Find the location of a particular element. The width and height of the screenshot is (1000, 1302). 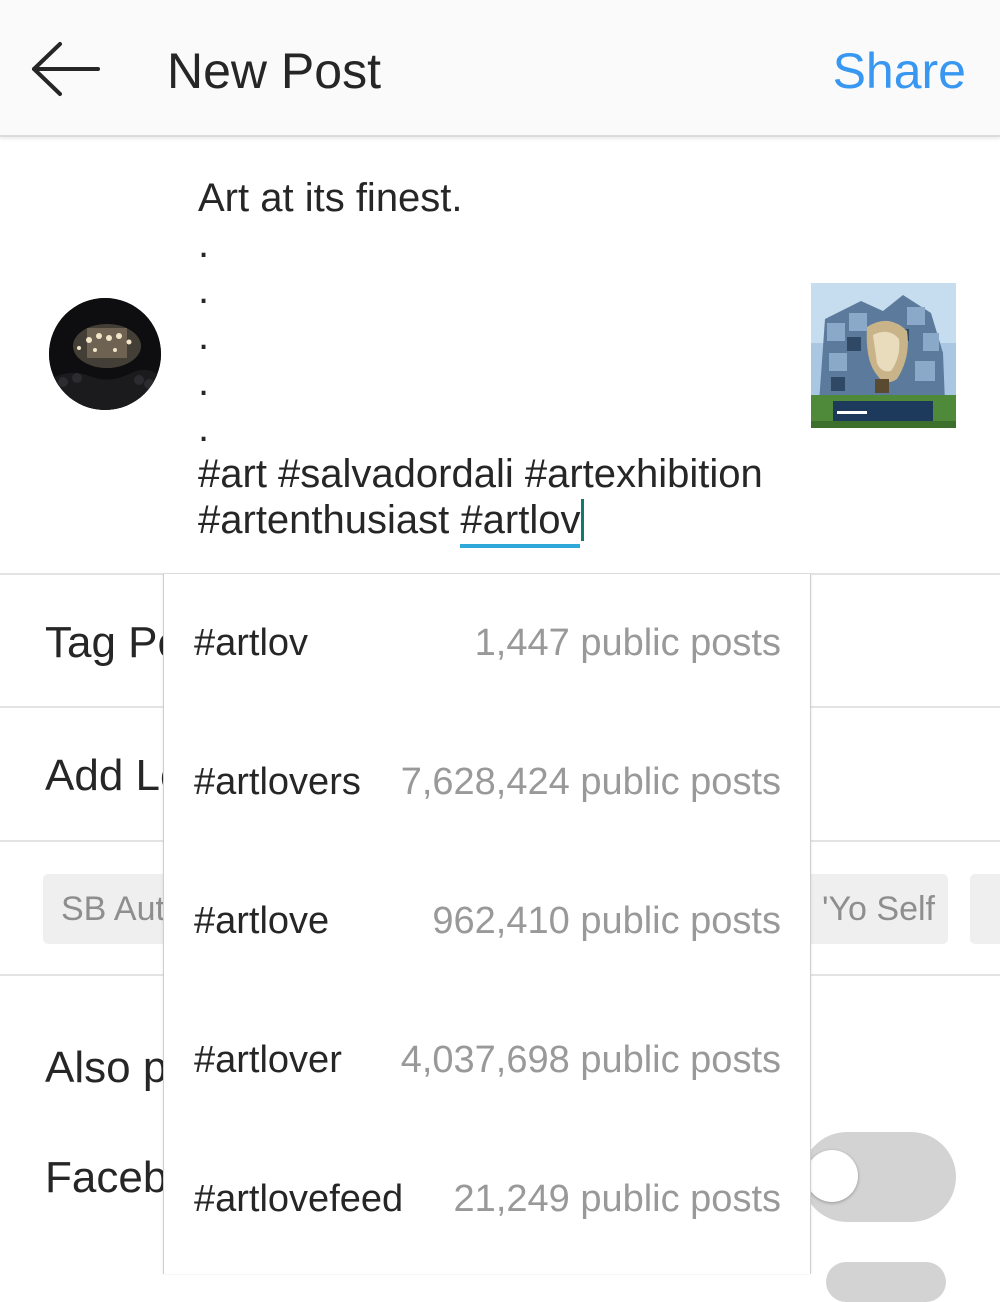

text-cursor is located at coordinates (583, 520).